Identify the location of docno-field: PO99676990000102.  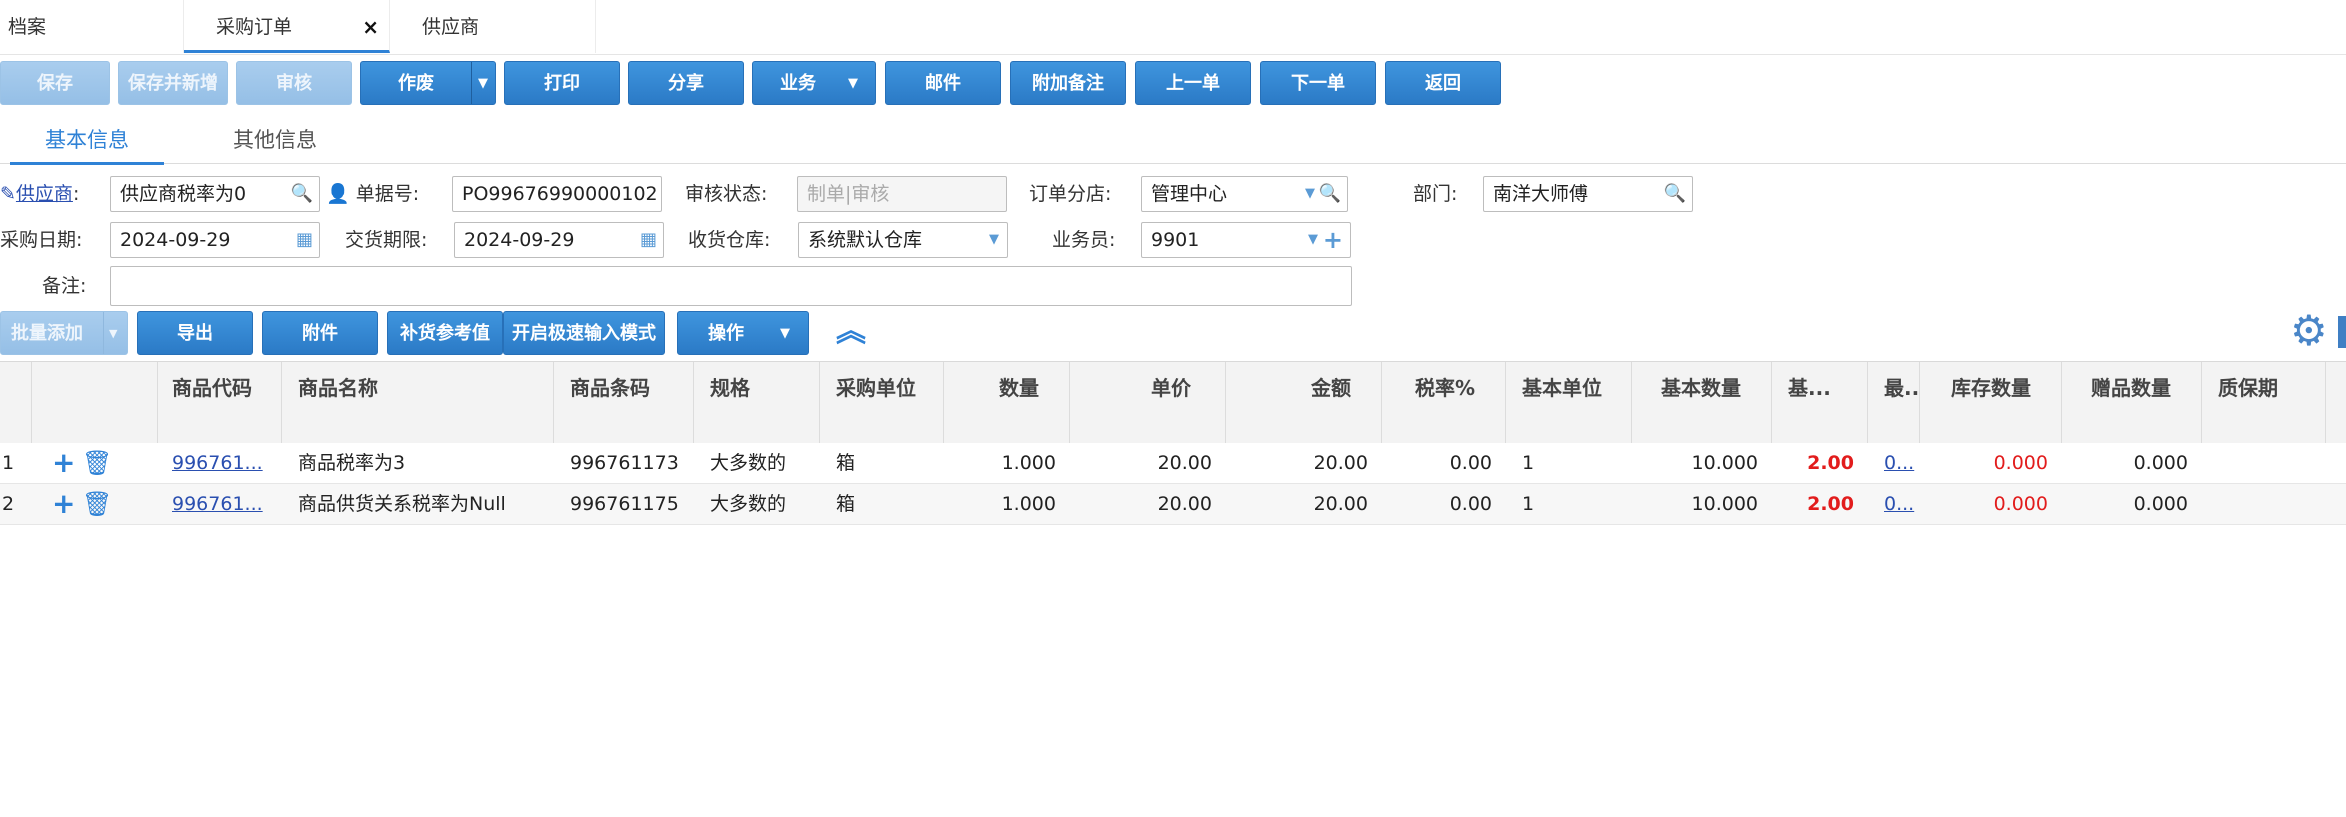
(557, 194).